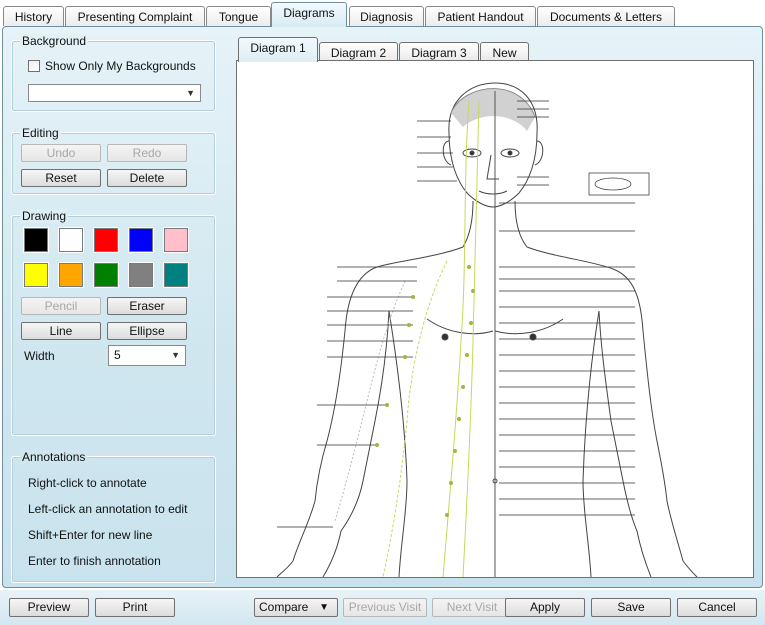 The width and height of the screenshot is (765, 625). Describe the element at coordinates (71, 275) in the screenshot. I see `color-swatch-orange` at that location.